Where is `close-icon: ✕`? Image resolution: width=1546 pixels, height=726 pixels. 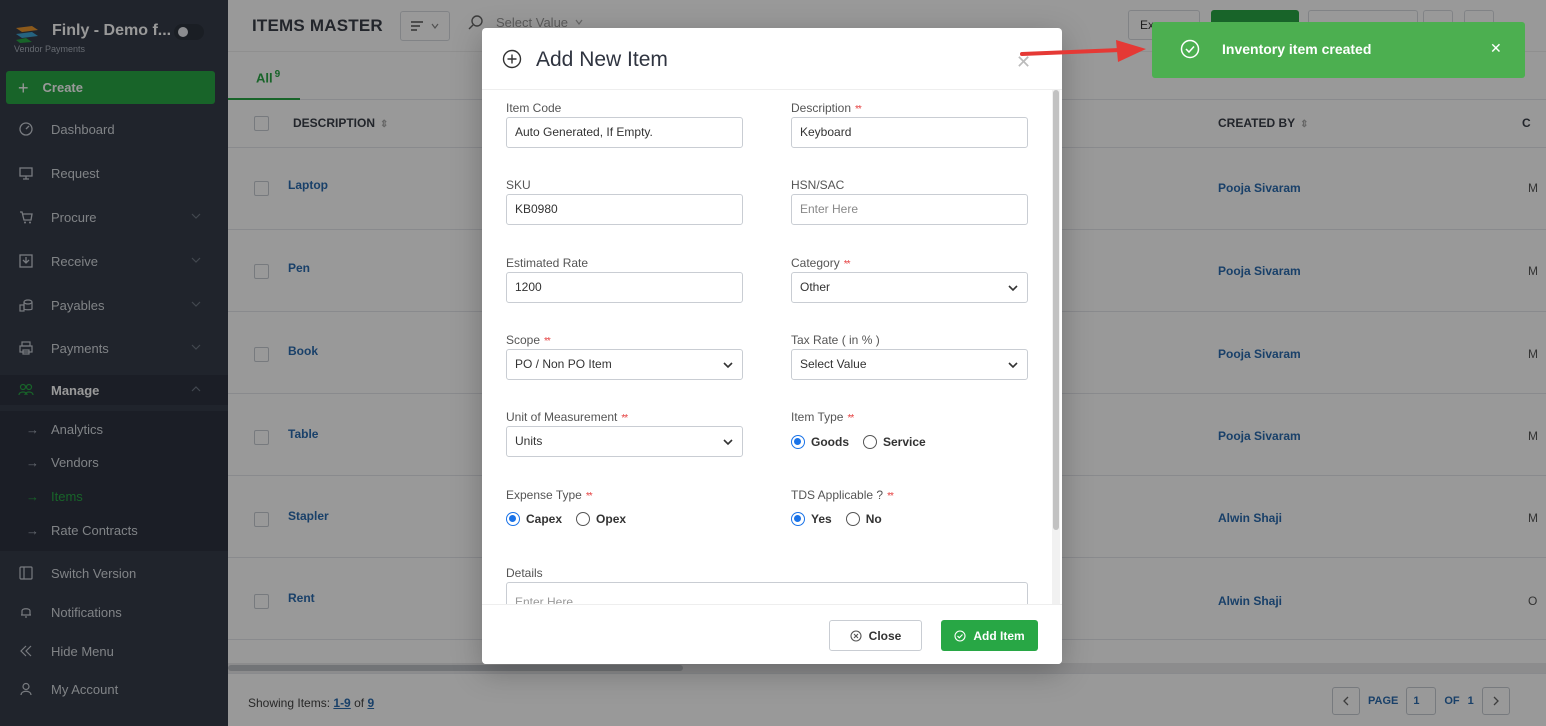 close-icon: ✕ is located at coordinates (1496, 48).